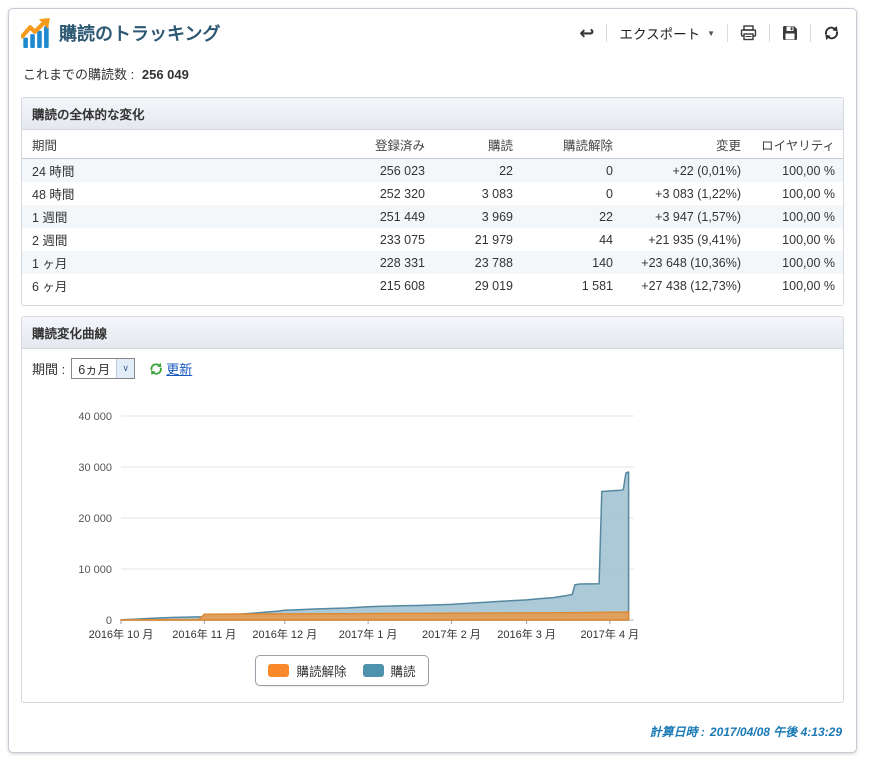 This screenshot has width=891, height=765. I want to click on cell-unsubscribed: 1 581, so click(597, 285).